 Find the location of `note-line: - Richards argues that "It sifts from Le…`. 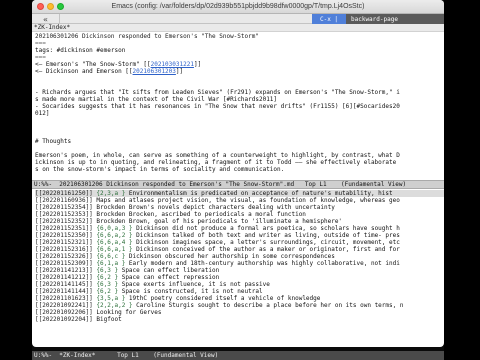

note-line: - Richards argues that "It sifts from Le… is located at coordinates (217, 92).